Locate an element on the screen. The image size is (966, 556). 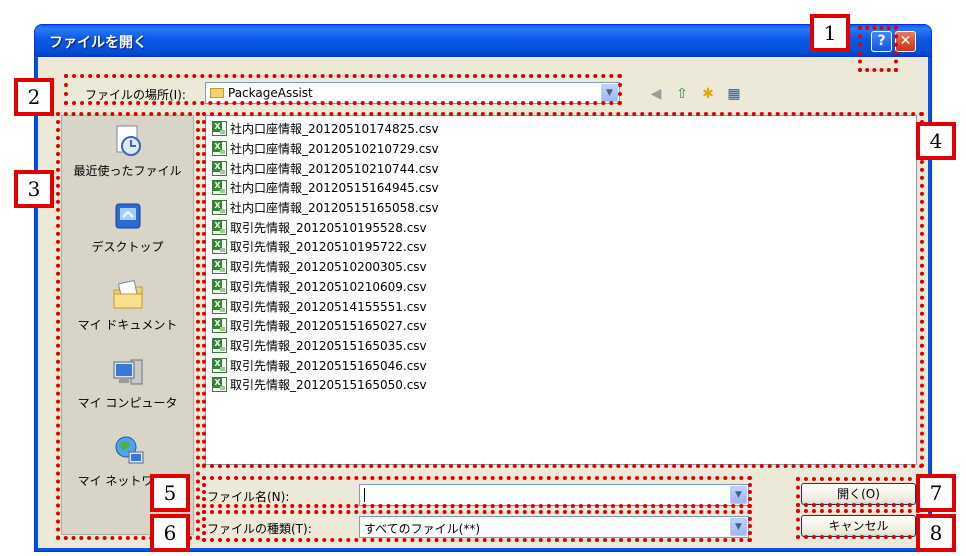
file-item: 取引先情報_20120515165035.csv is located at coordinates (564, 346).